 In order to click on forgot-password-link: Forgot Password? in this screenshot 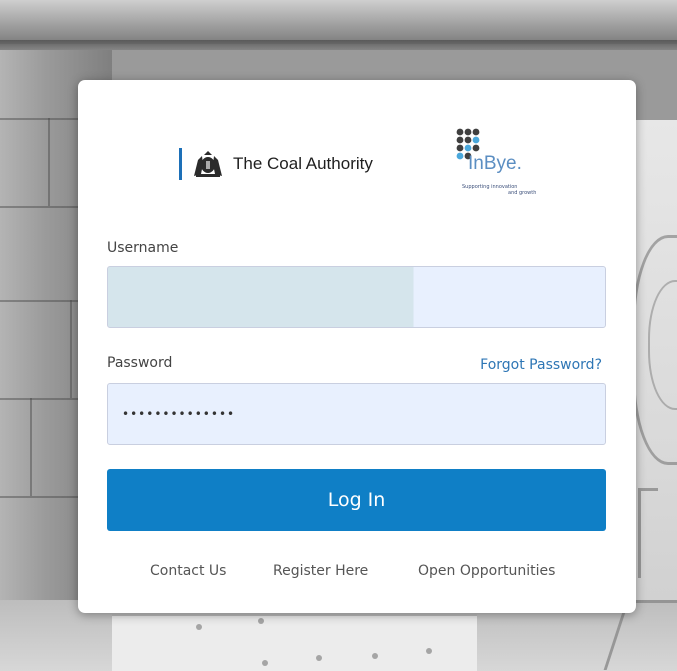, I will do `click(541, 365)`.